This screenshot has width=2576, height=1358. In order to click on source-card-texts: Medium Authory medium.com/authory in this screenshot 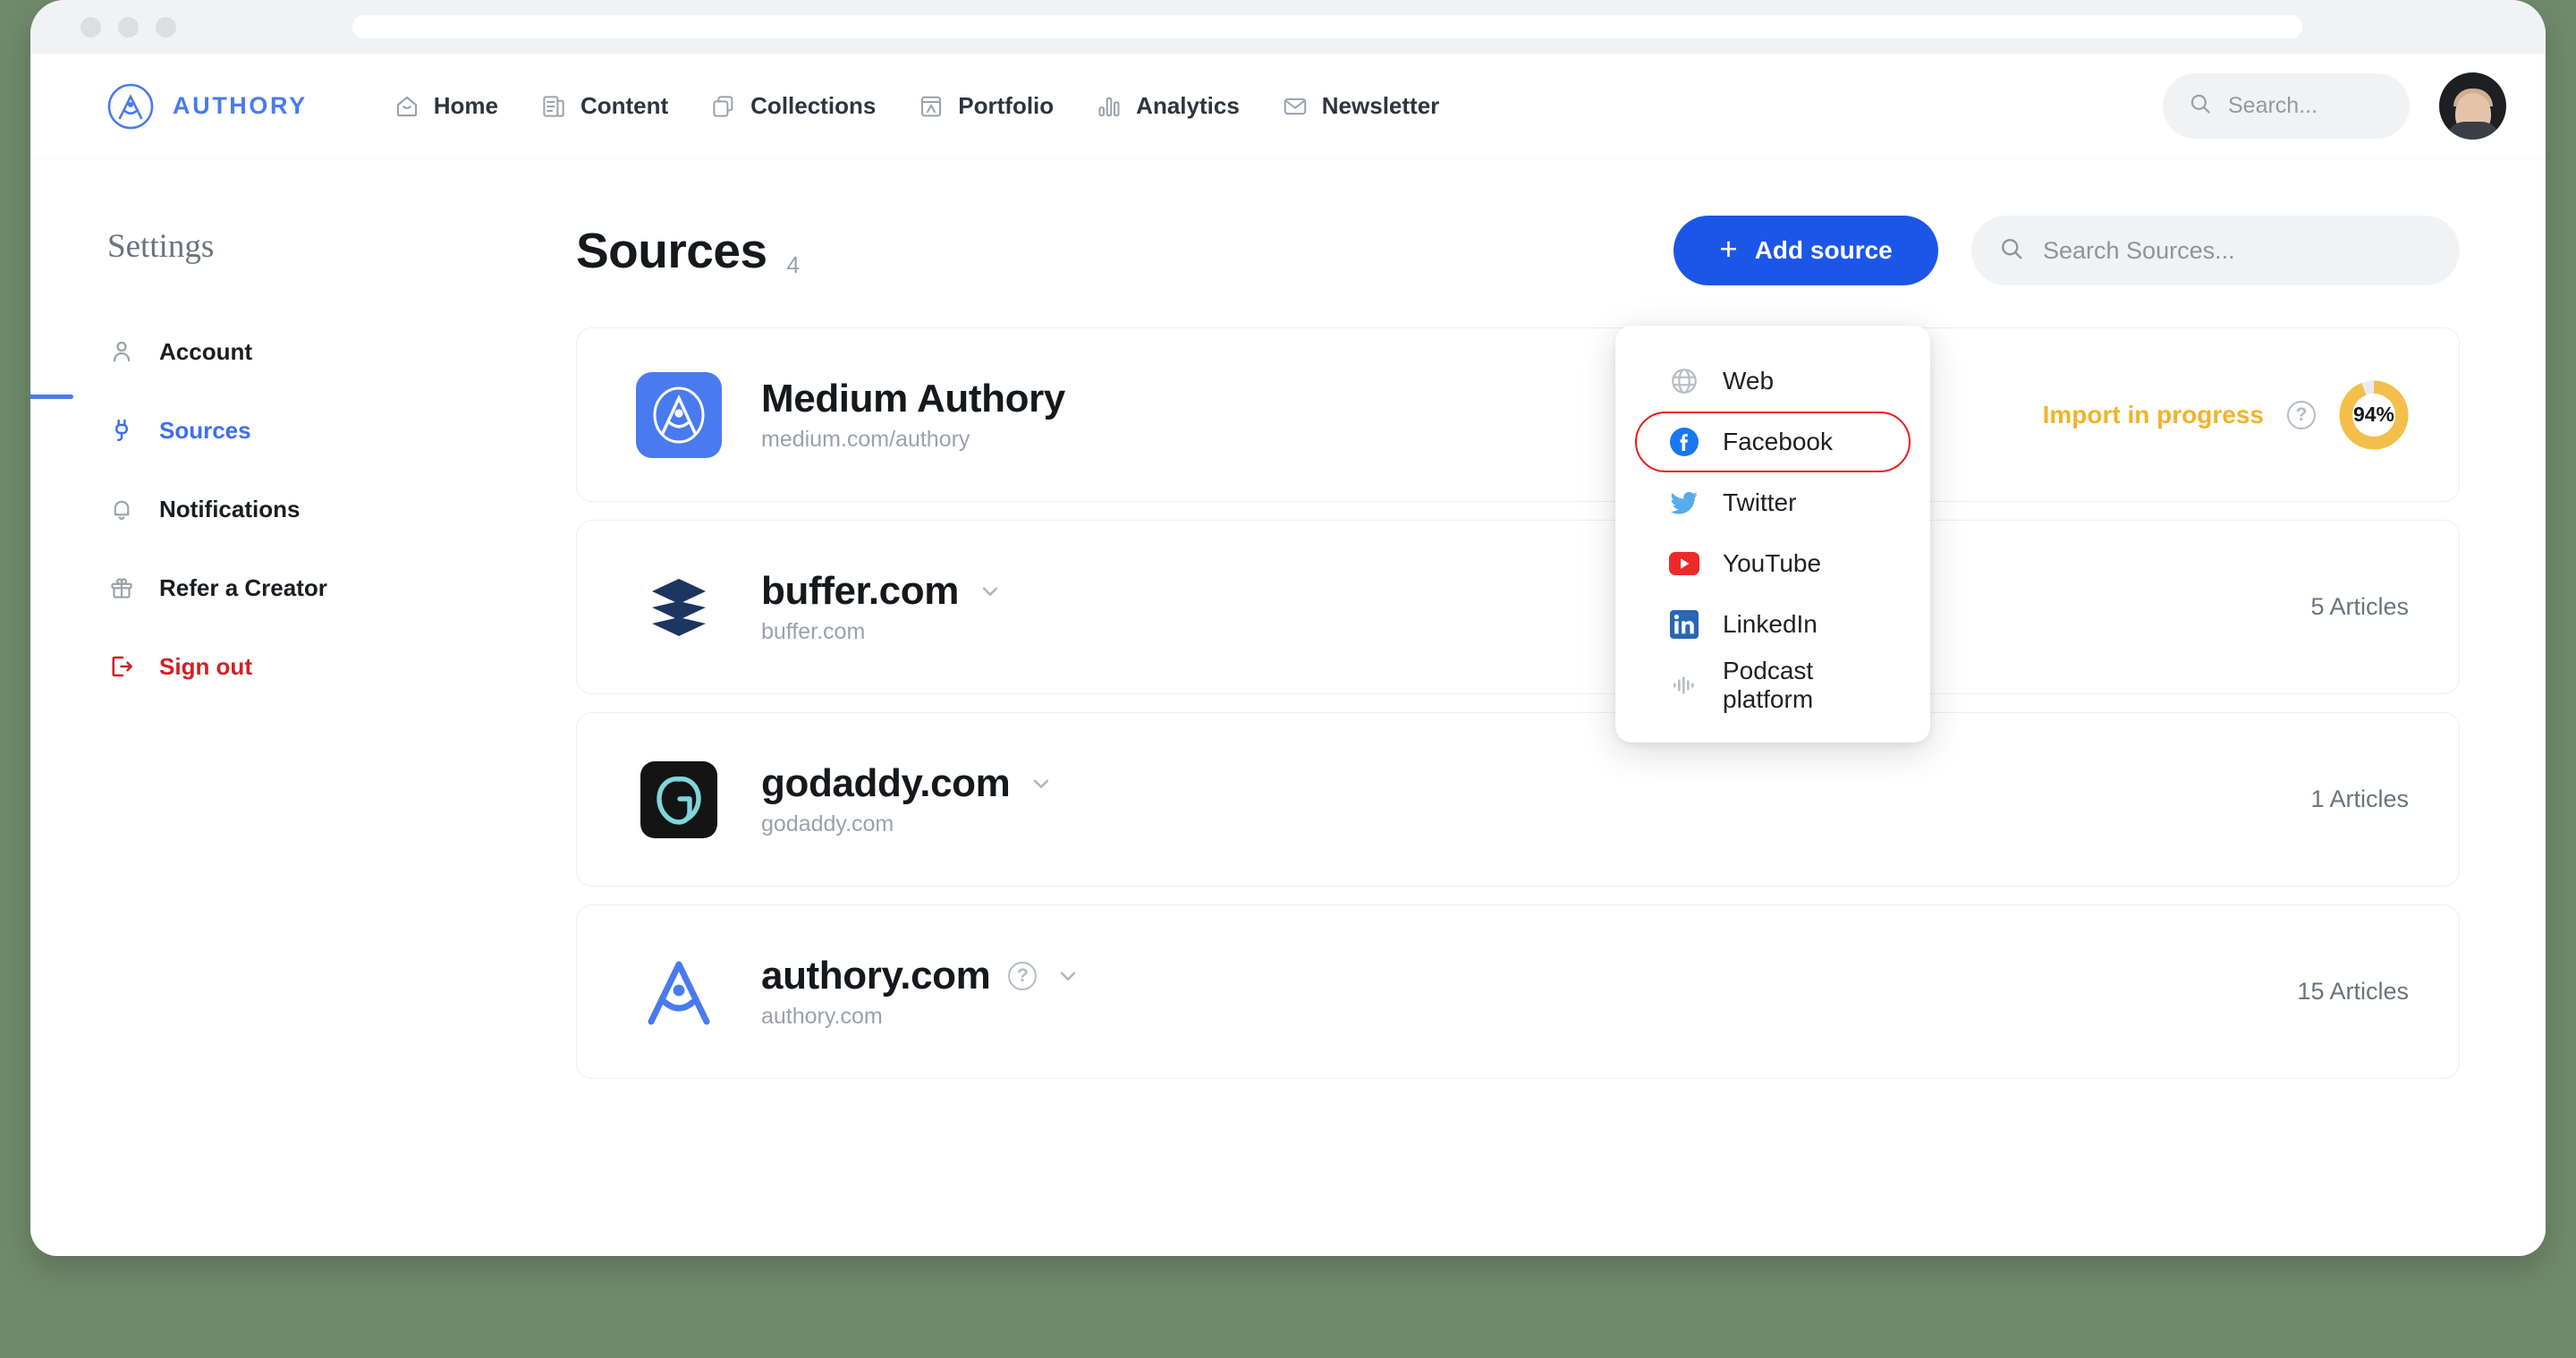, I will do `click(913, 415)`.